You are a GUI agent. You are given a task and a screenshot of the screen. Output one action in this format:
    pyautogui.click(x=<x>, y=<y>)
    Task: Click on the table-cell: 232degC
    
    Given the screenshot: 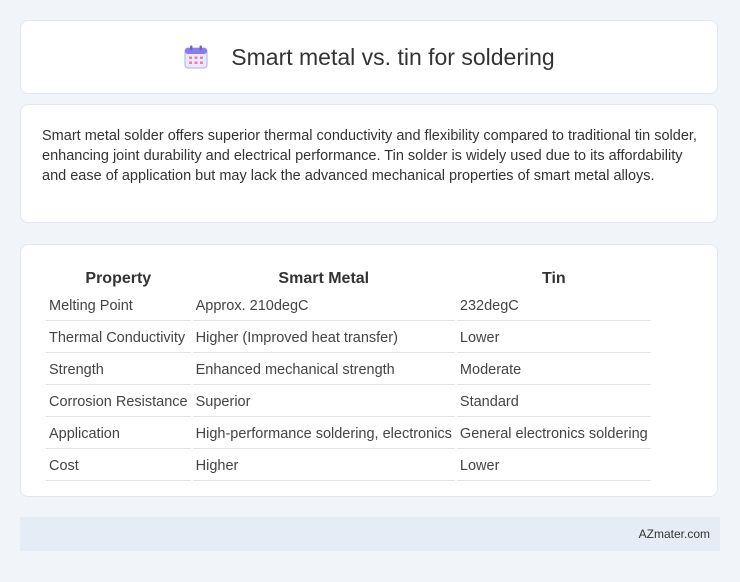 What is the action you would take?
    pyautogui.click(x=553, y=306)
    